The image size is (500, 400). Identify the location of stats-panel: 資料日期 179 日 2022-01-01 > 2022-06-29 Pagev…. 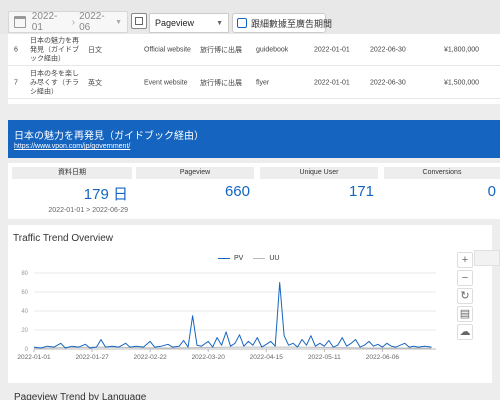
(254, 191).